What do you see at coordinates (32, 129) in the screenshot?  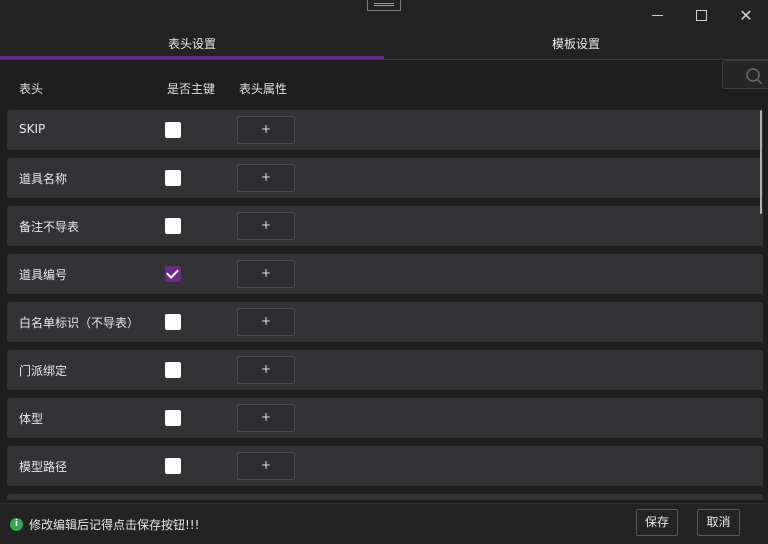 I see `row-name: SKIP` at bounding box center [32, 129].